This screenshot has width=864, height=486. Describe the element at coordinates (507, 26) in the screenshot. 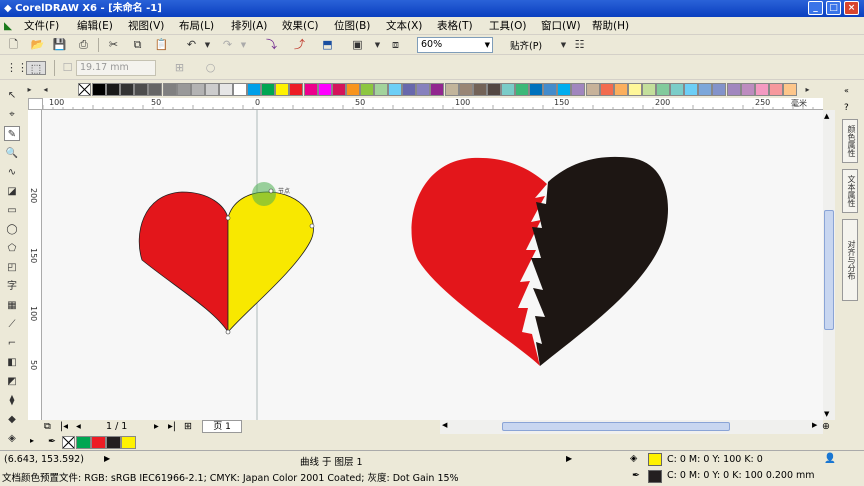

I see `menu-tools: 工具(O)` at that location.